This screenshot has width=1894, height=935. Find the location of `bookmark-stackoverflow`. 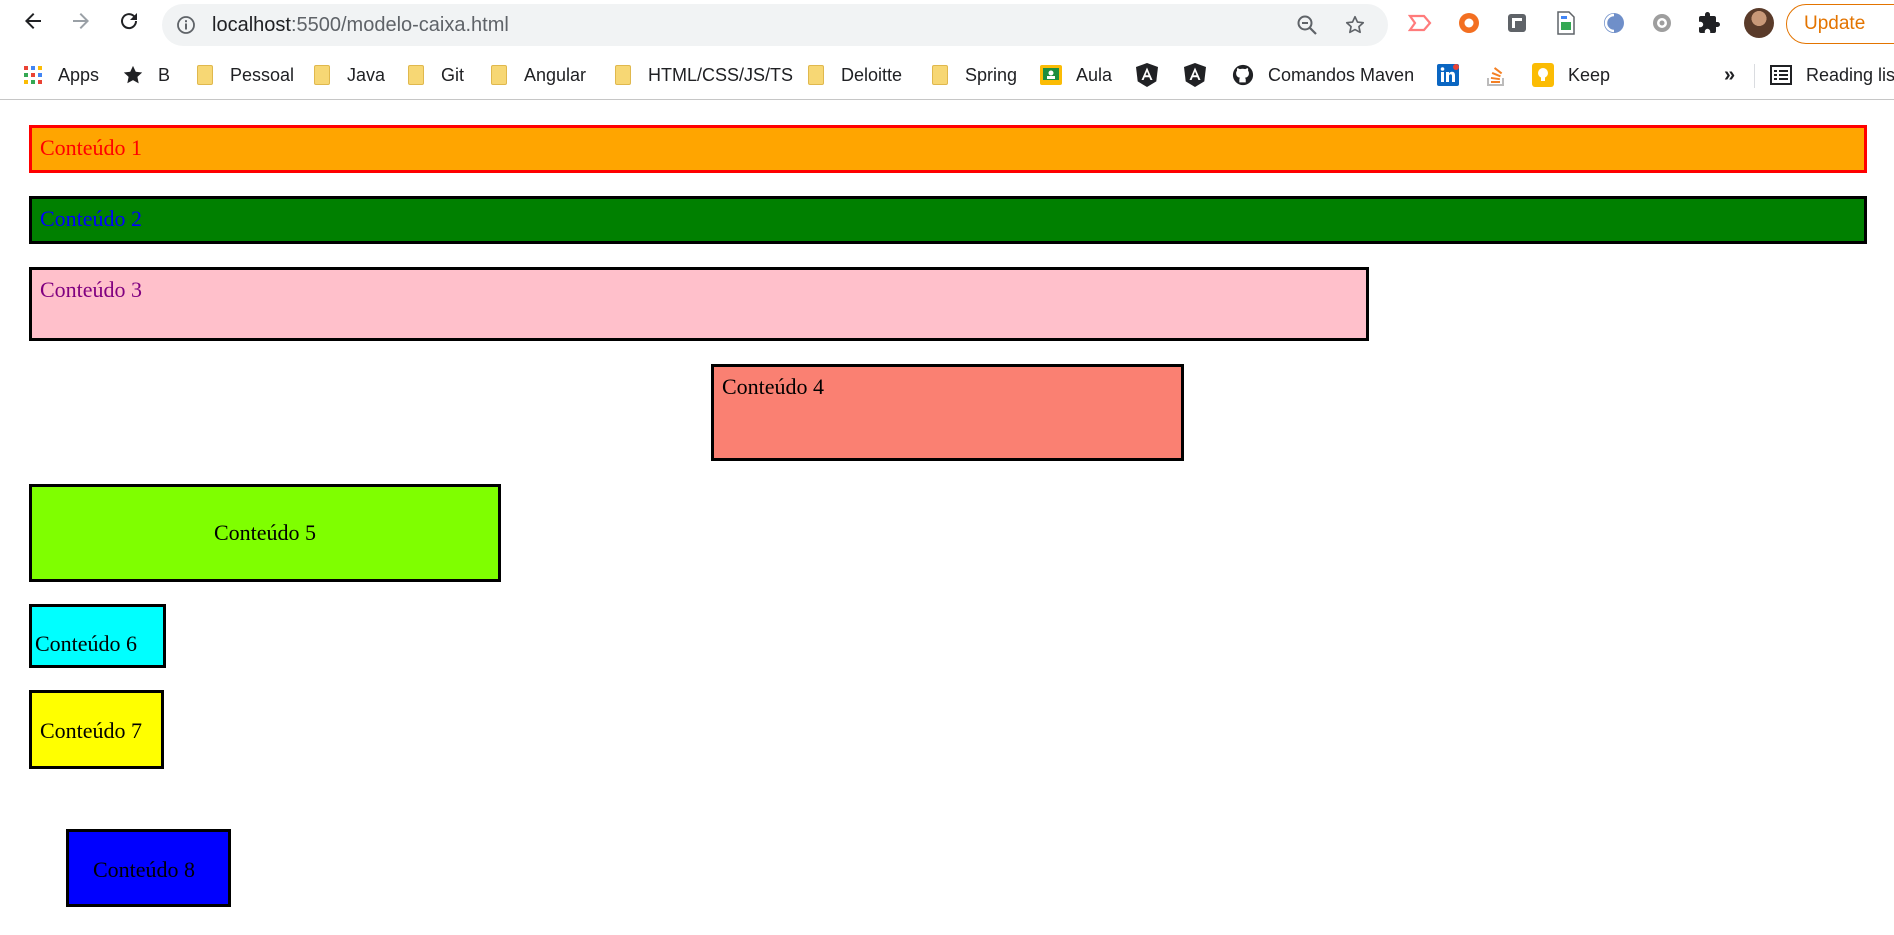

bookmark-stackoverflow is located at coordinates (1503, 75).